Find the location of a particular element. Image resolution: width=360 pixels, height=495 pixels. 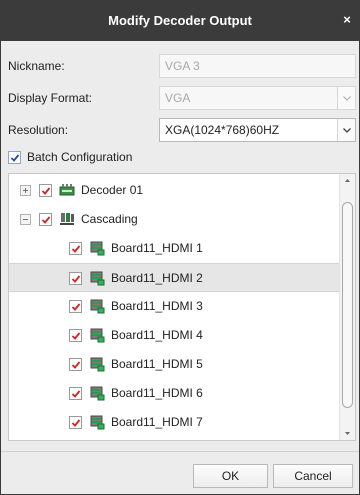

dialog-title: Modify Decoder Output is located at coordinates (180, 20).